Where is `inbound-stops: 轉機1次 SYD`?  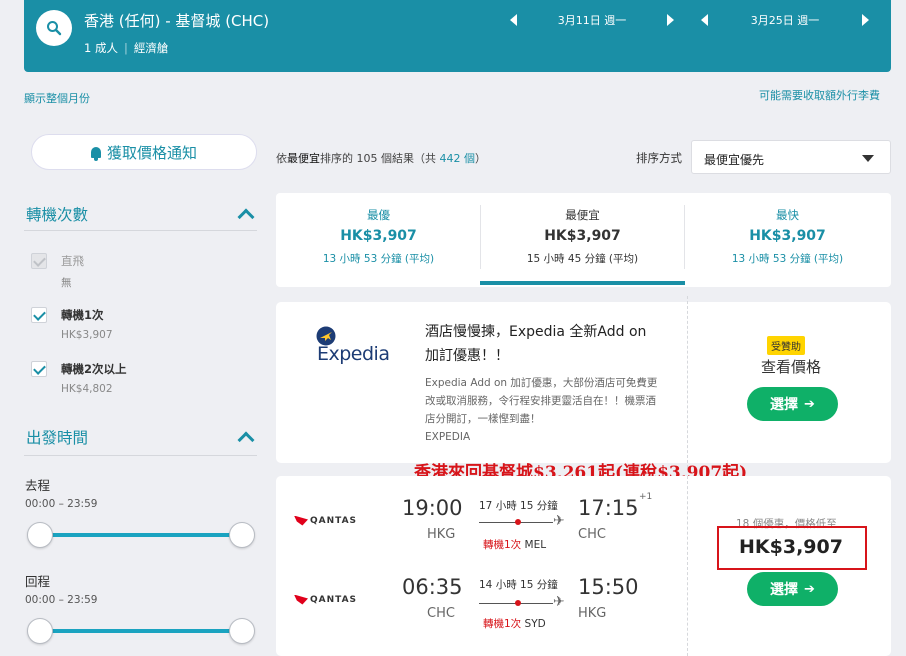 inbound-stops: 轉機1次 SYD is located at coordinates (514, 623).